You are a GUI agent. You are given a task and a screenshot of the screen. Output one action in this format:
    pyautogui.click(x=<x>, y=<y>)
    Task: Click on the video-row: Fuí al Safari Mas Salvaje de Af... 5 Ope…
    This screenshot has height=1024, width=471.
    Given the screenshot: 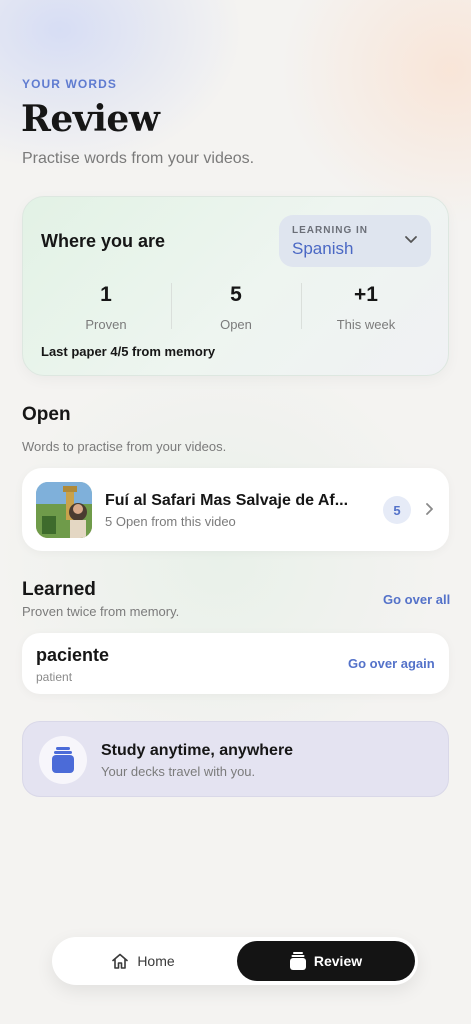 What is the action you would take?
    pyautogui.click(x=235, y=509)
    